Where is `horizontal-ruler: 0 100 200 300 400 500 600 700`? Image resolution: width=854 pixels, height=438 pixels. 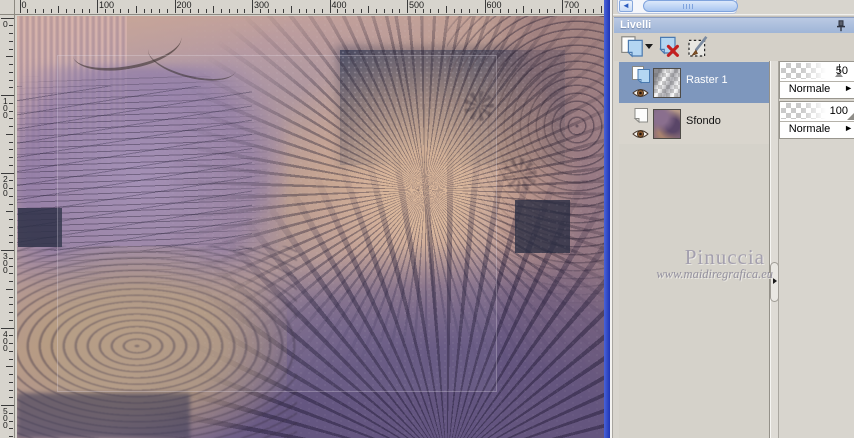
horizontal-ruler: 0 100 200 300 400 500 600 700 is located at coordinates (309, 7).